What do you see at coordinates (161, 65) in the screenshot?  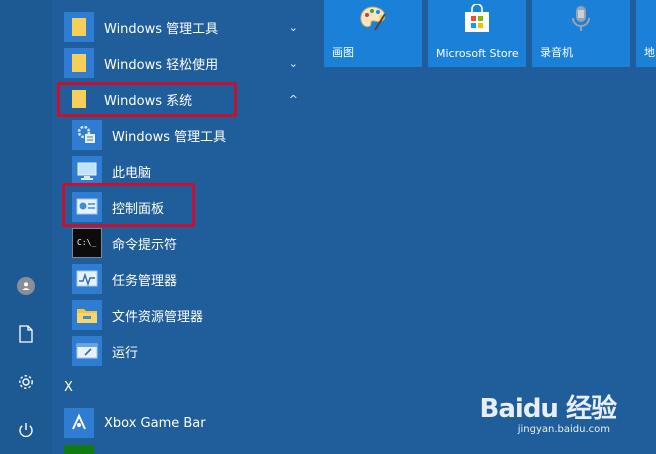 I see `folder-label: Windows 轻松使用` at bounding box center [161, 65].